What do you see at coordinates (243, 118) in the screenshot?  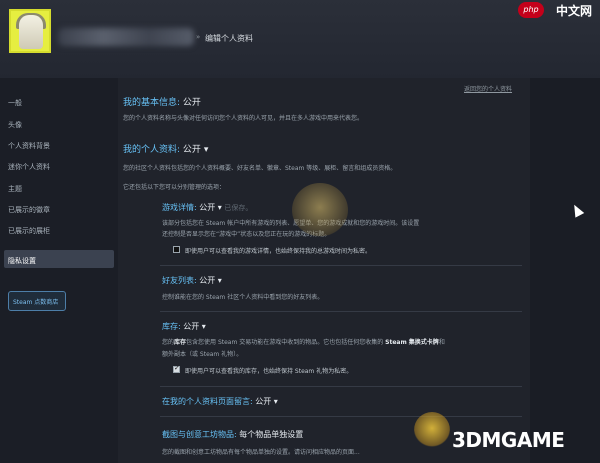 I see `basic-info-desc: 您的个人资料名称与头像对任何访问您个人资料的人可见，并且在多人游戏中用来代表您。` at bounding box center [243, 118].